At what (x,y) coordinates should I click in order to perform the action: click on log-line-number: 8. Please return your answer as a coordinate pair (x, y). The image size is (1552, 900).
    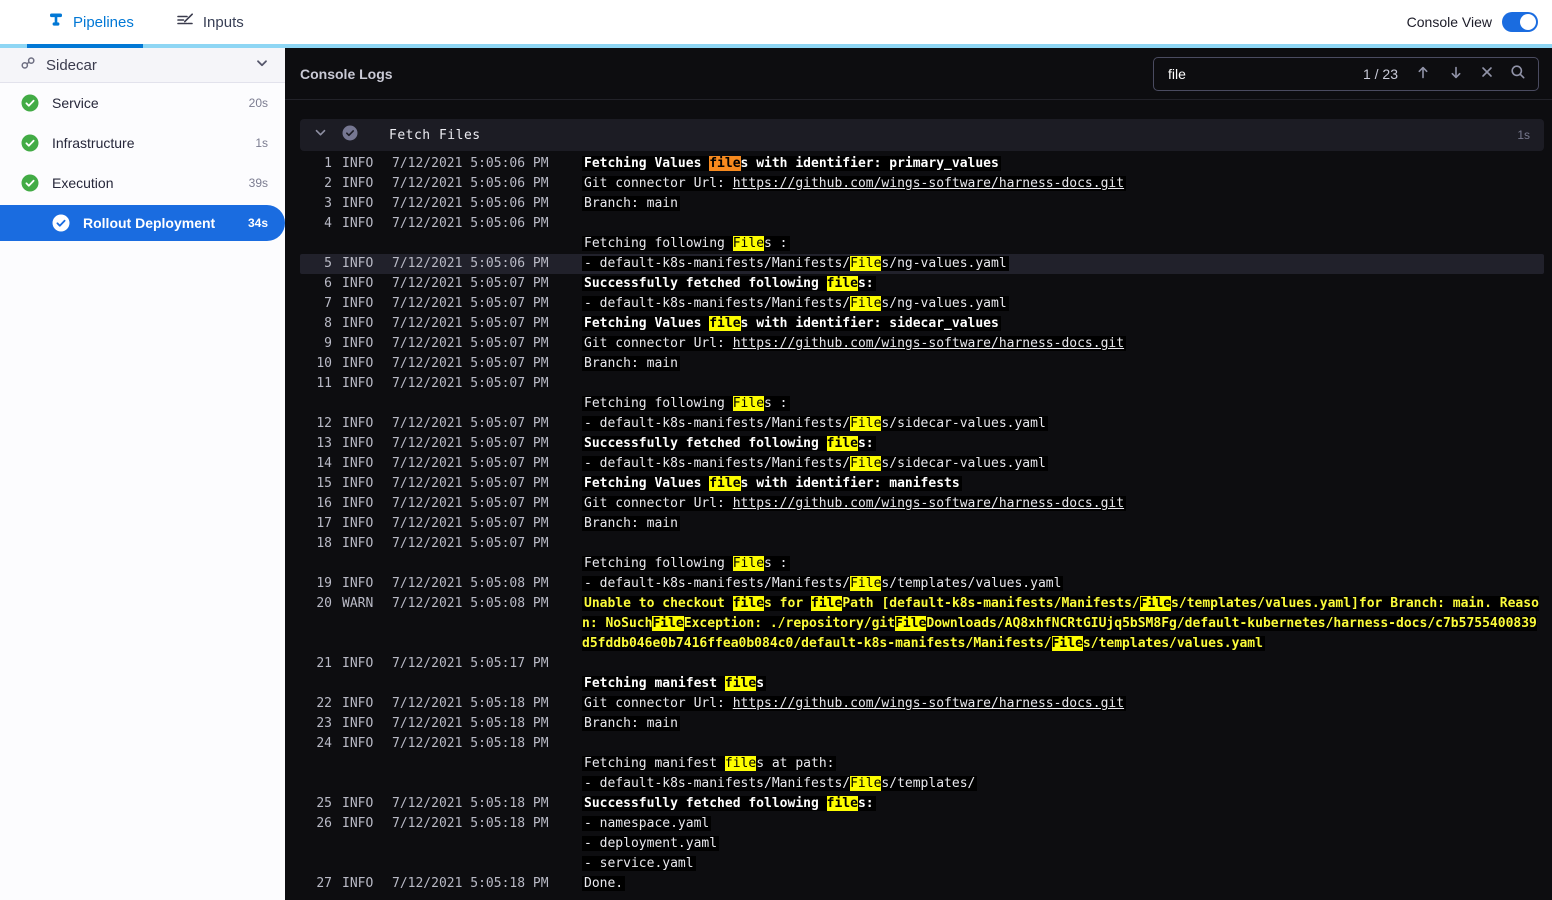
    Looking at the image, I should click on (328, 323).